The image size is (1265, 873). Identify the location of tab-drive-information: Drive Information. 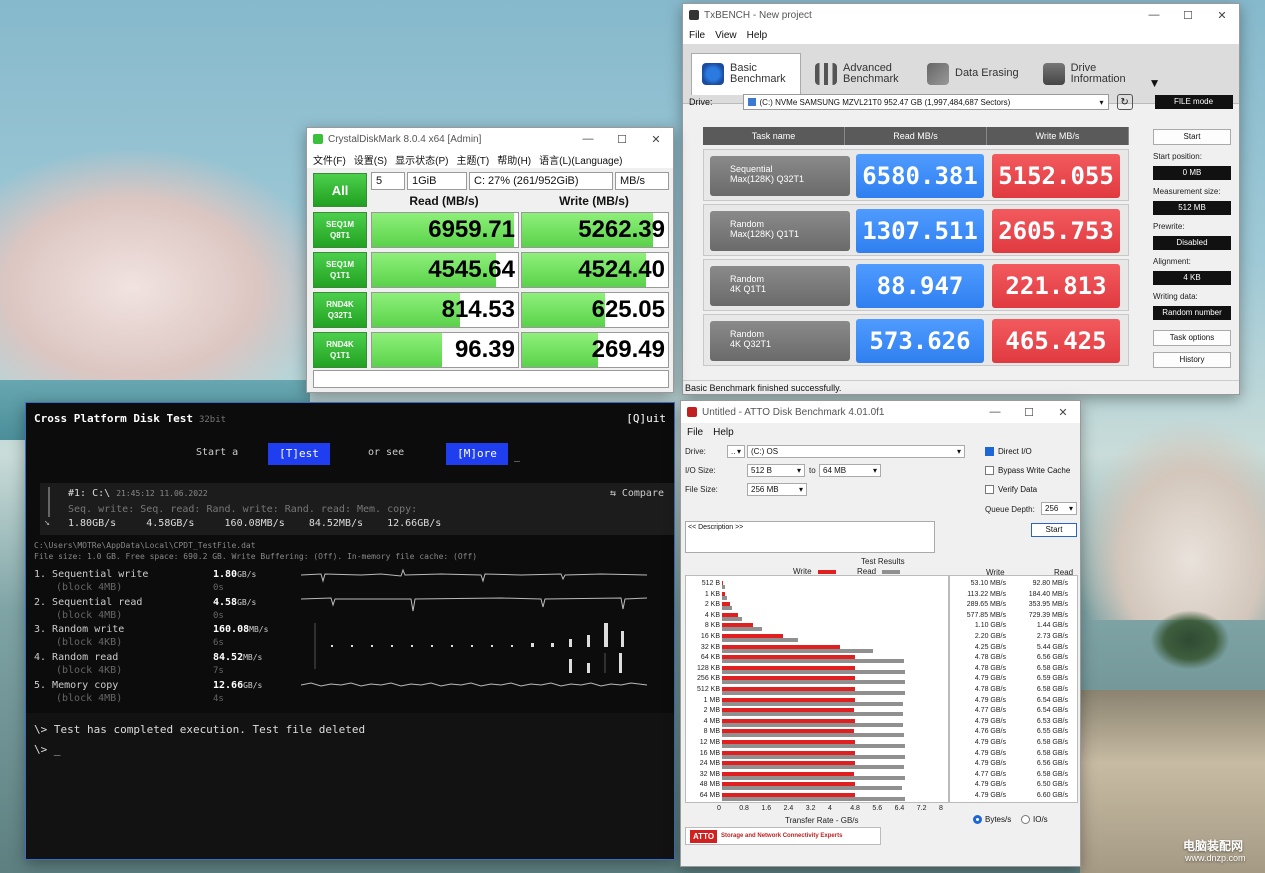
(1087, 74).